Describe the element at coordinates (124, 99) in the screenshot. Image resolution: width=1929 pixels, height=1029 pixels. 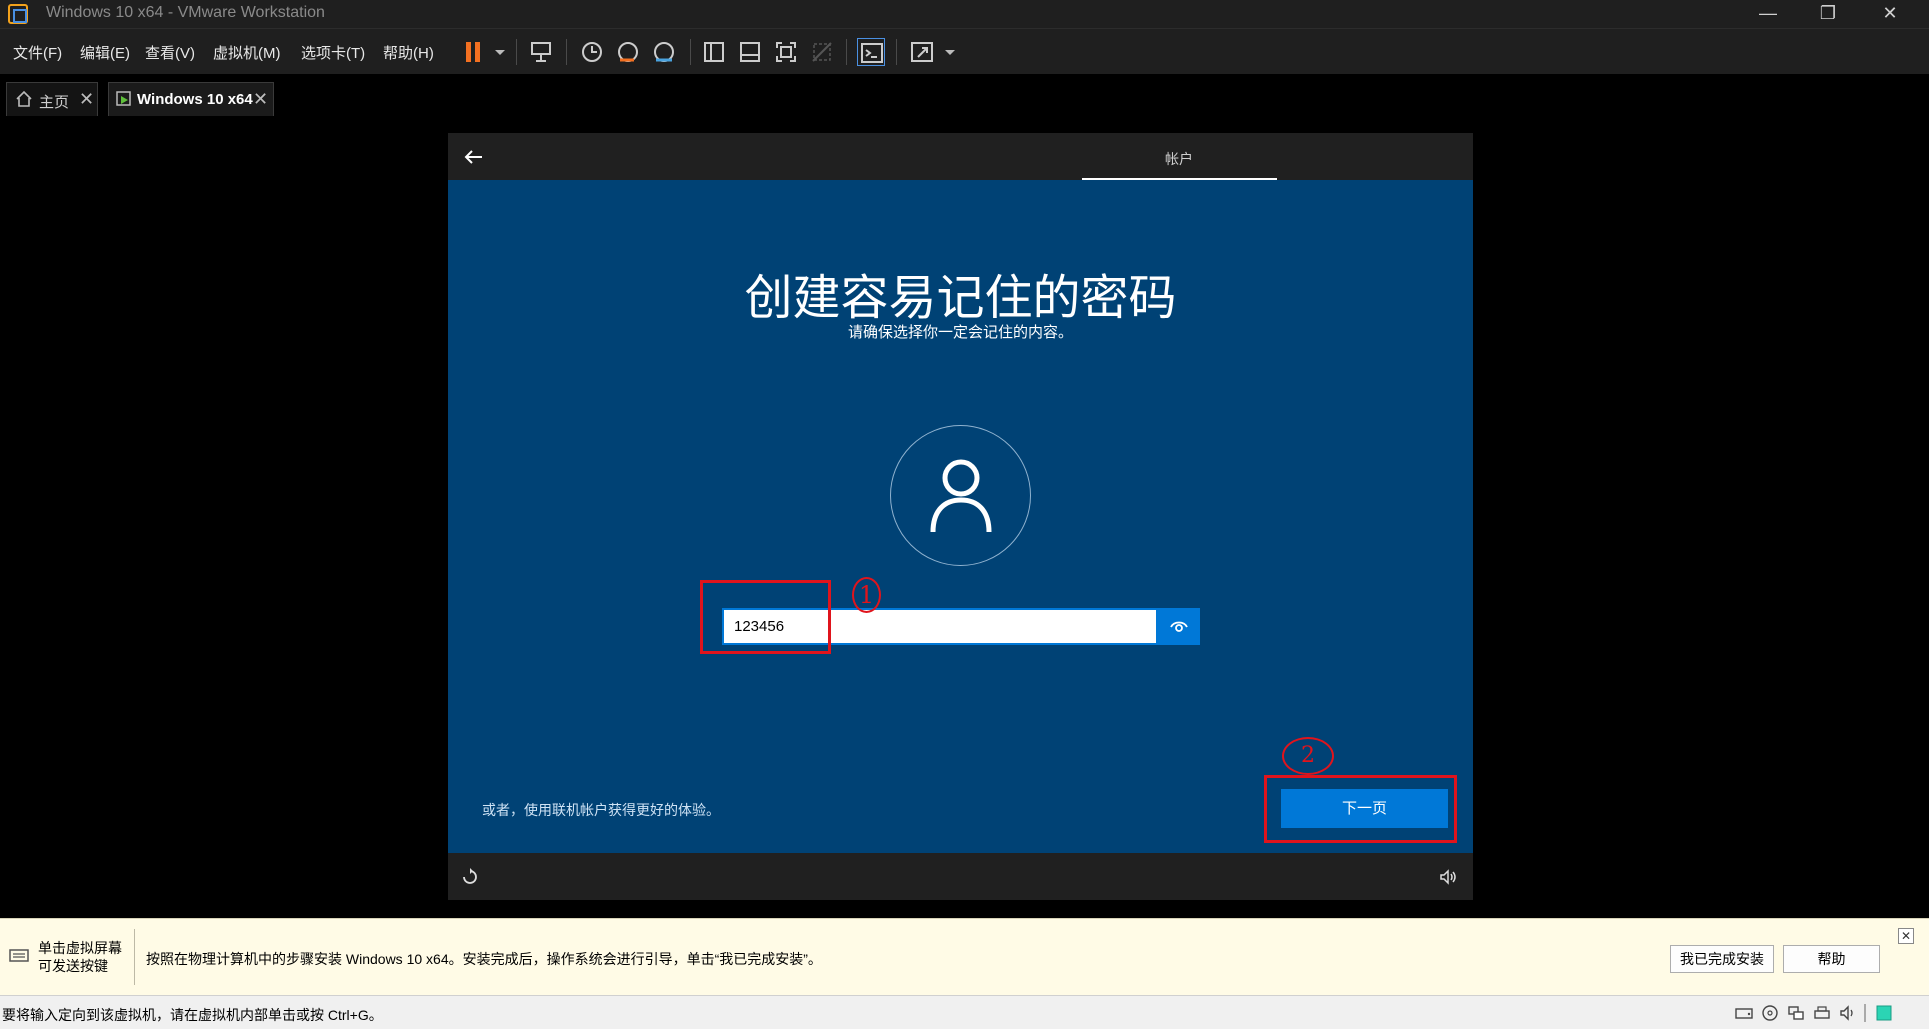
I see `vm-running-icon` at that location.